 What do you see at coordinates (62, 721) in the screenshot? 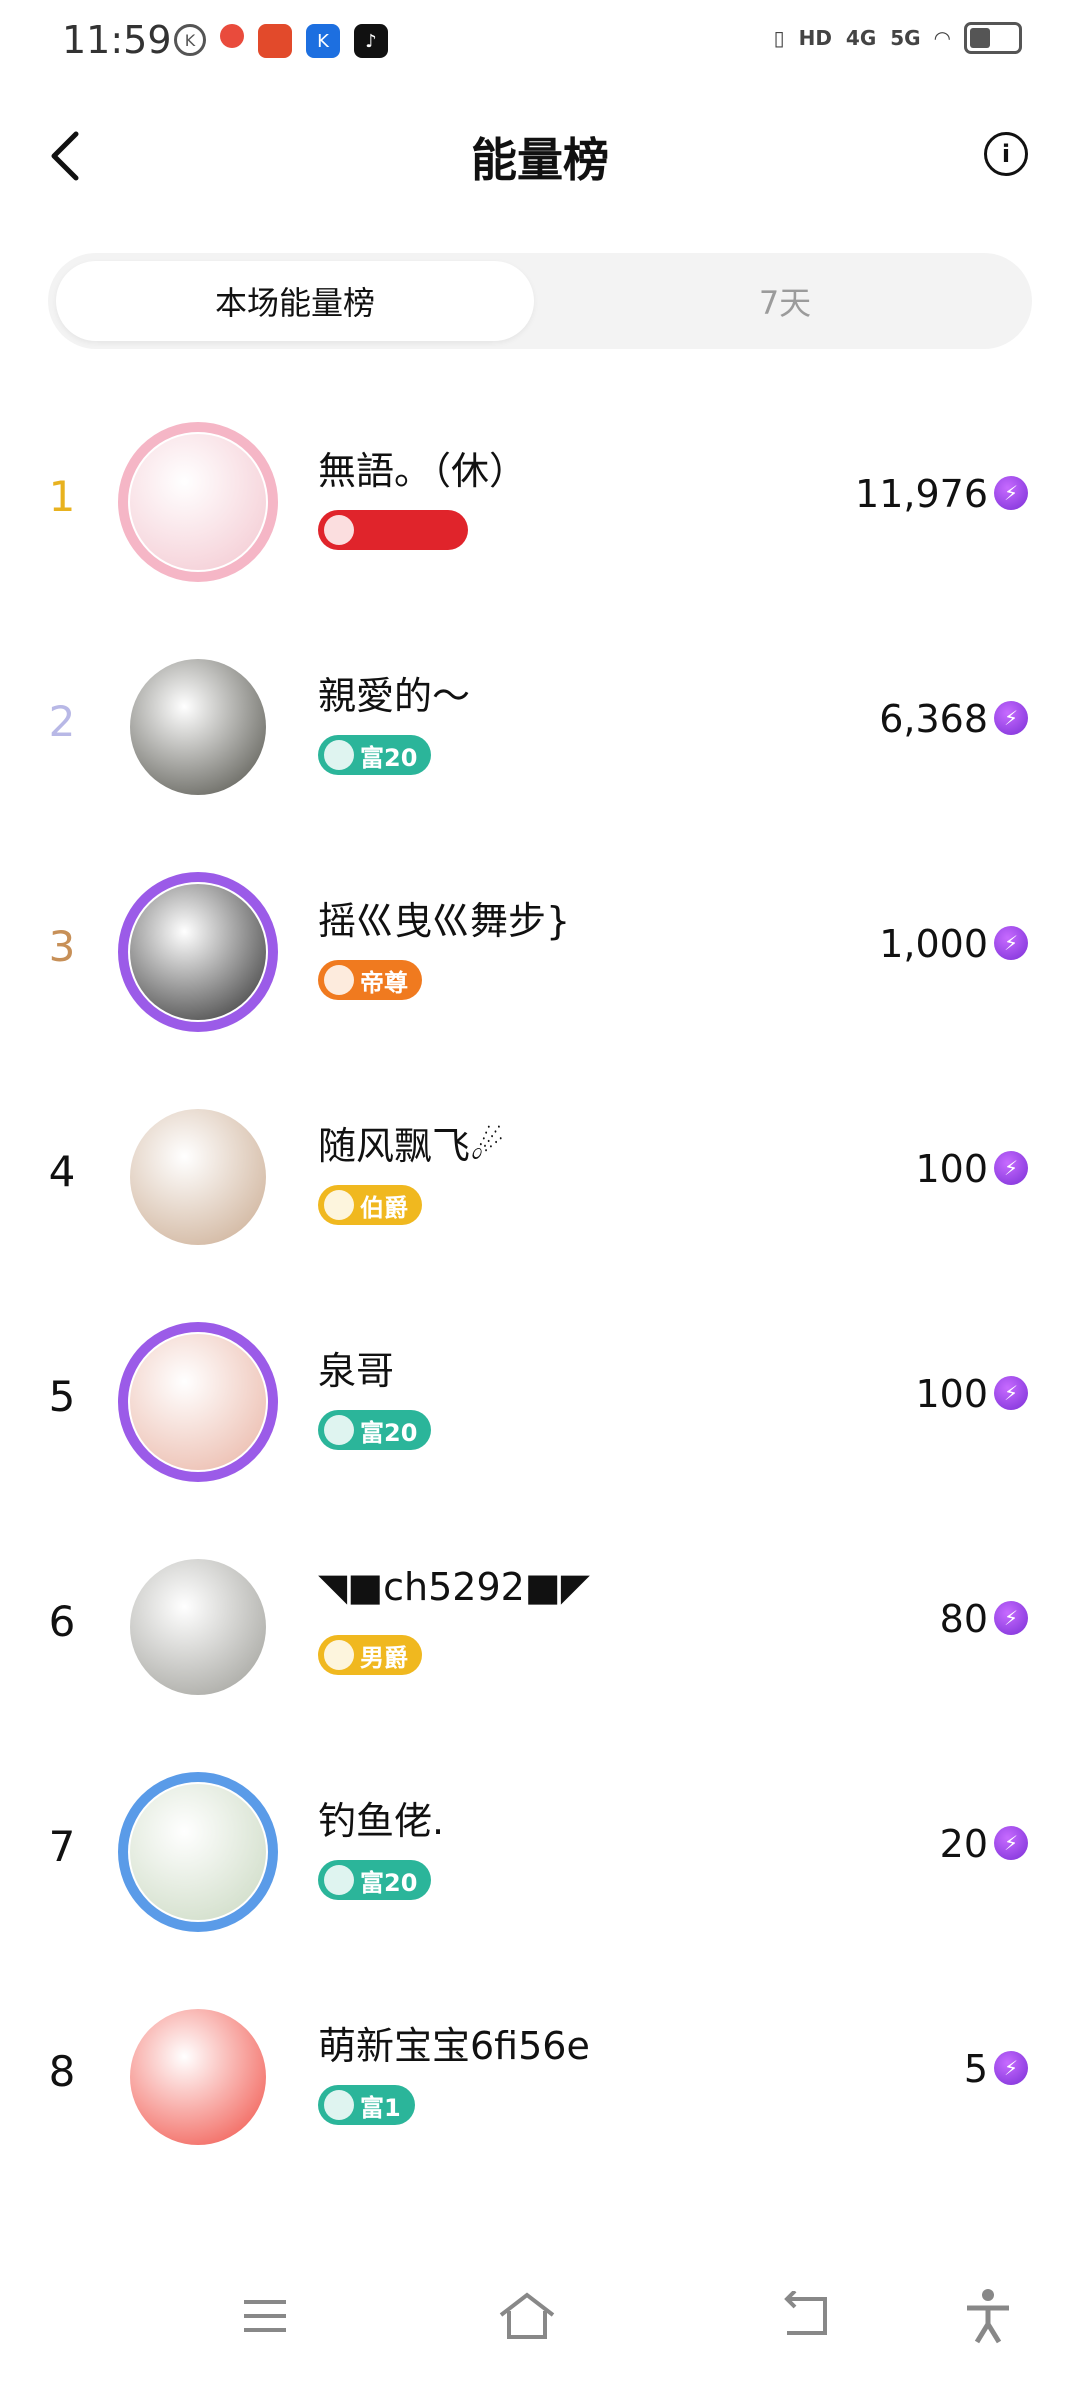
I see `rank-number: 2` at bounding box center [62, 721].